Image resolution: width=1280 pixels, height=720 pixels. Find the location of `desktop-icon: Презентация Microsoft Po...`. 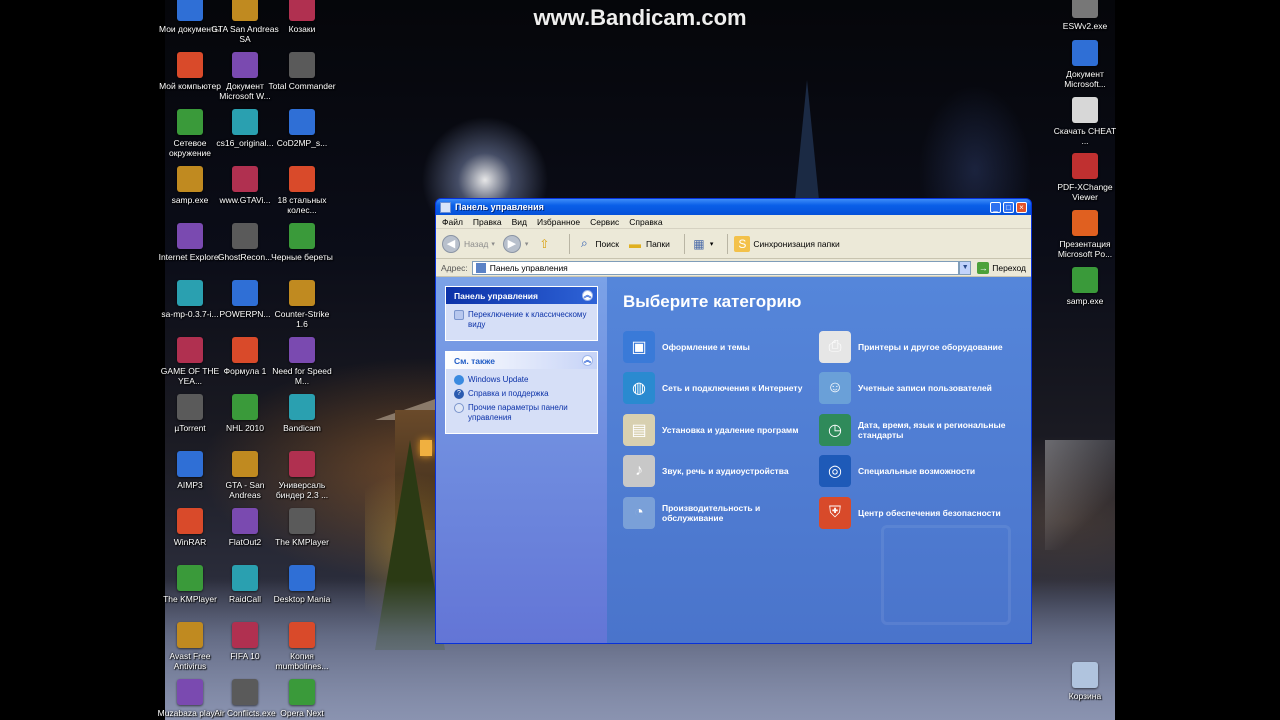

desktop-icon: Презентация Microsoft Po... is located at coordinates (1085, 234).